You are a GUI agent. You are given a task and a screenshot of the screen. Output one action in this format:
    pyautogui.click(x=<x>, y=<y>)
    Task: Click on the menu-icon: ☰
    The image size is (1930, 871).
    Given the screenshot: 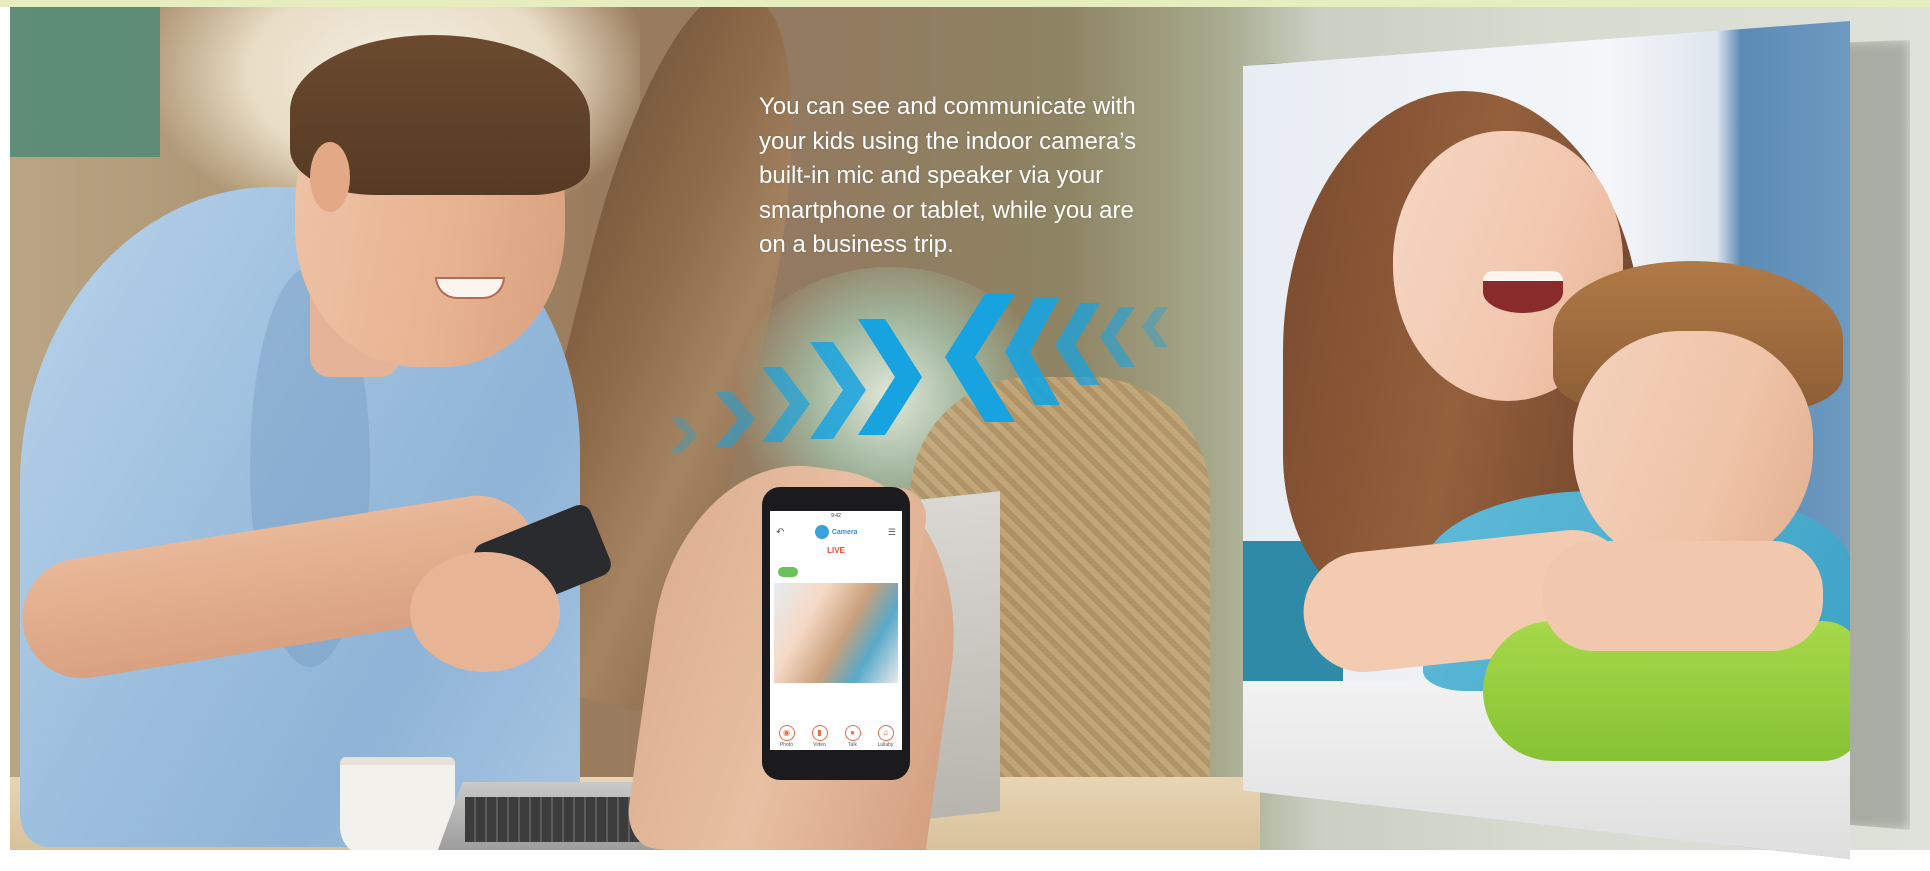 What is the action you would take?
    pyautogui.click(x=892, y=532)
    